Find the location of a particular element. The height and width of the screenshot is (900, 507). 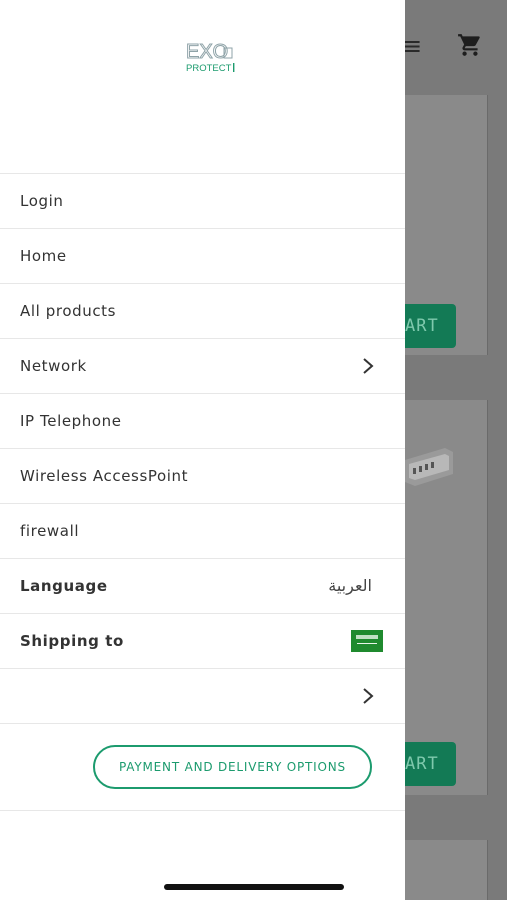

payment-delivery-options-button: PAYMENT AND DELIVERY OPTIONS is located at coordinates (232, 767).